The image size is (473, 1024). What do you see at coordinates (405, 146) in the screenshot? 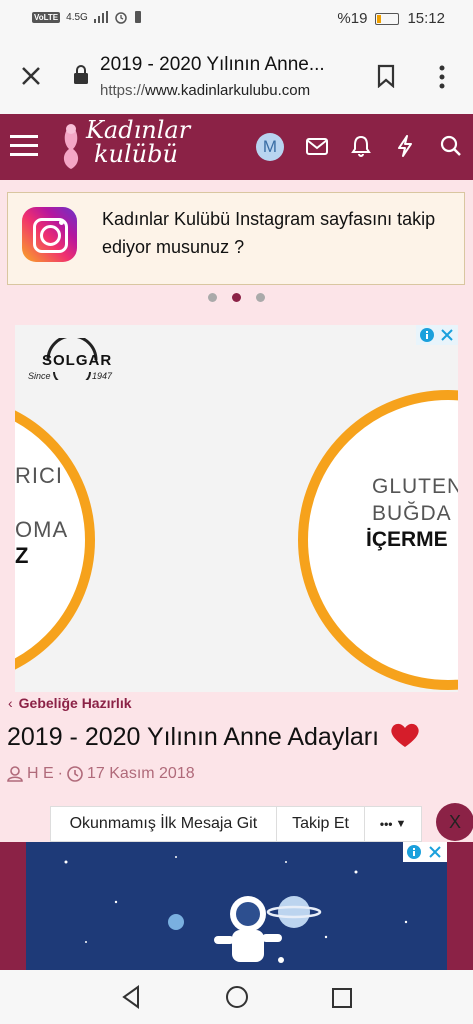
I see `lightning-icon` at bounding box center [405, 146].